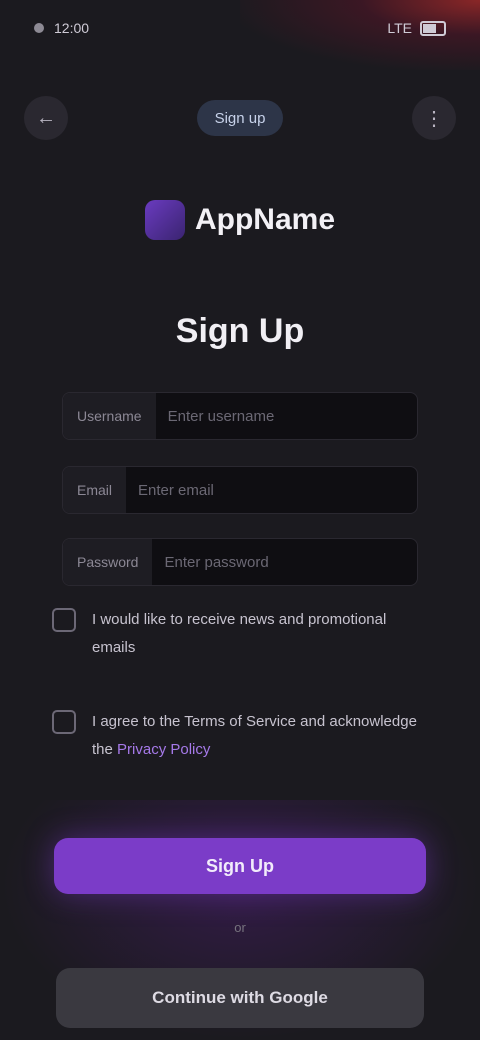  I want to click on more-button: ⋮, so click(434, 118).